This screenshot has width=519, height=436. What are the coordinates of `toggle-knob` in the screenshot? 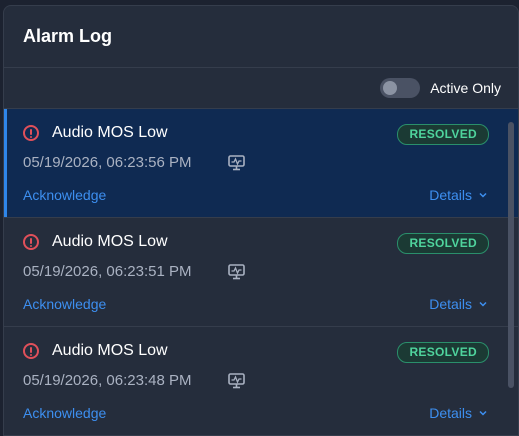 It's located at (390, 88).